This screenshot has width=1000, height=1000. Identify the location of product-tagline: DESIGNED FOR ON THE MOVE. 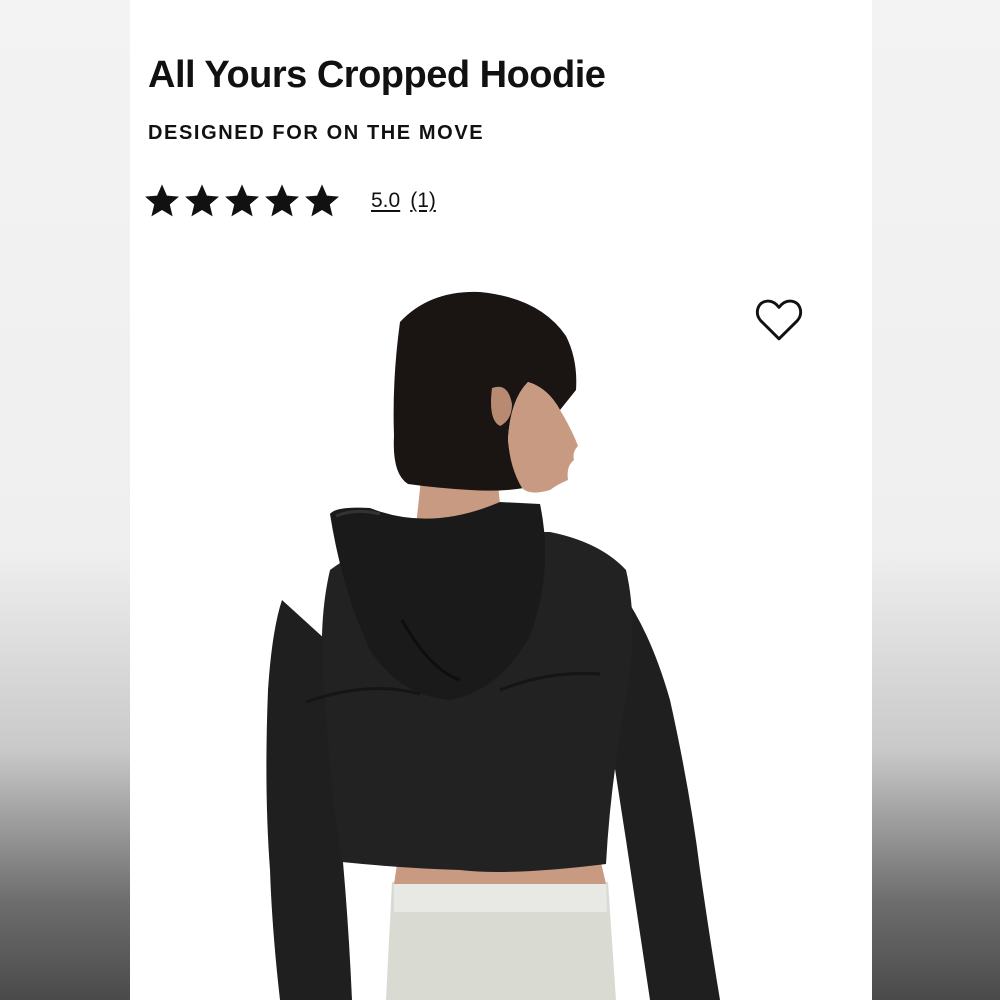
(316, 133).